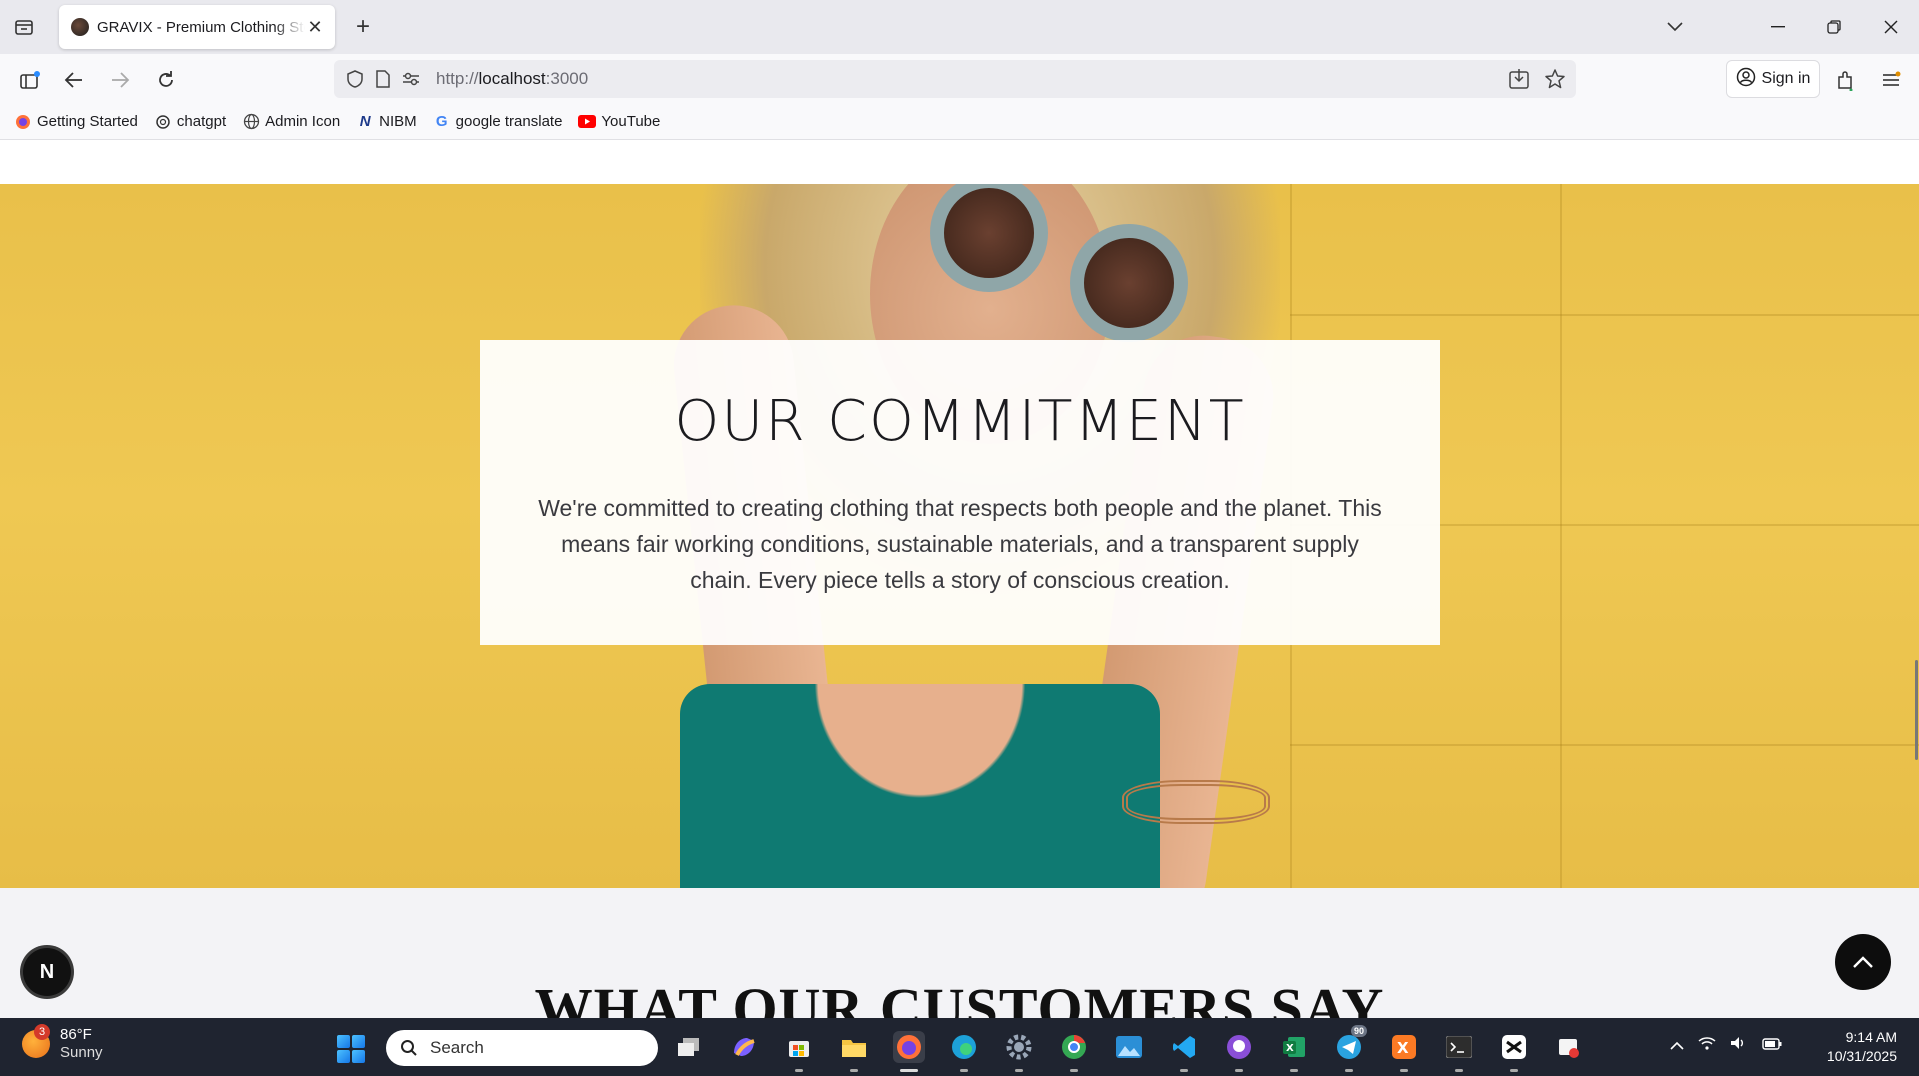 The height and width of the screenshot is (1076, 1919). I want to click on url-text: http://localhost:3000, so click(512, 79).